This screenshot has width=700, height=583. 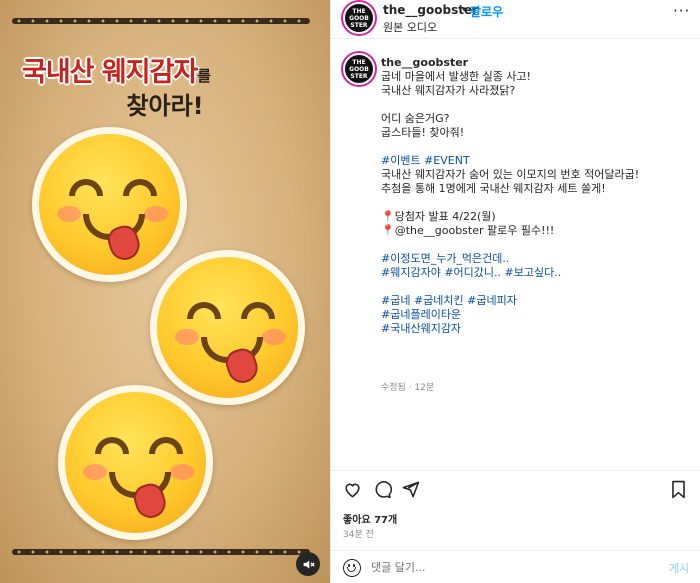 I want to click on likes-count: 좋아요 77개, so click(x=370, y=518).